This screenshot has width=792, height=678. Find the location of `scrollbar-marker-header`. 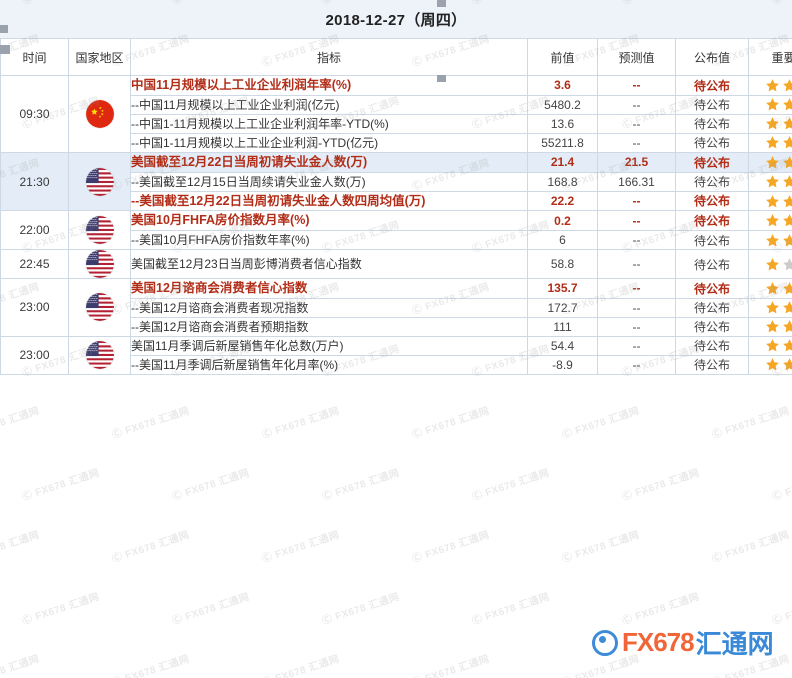

scrollbar-marker-header is located at coordinates (441, 3).